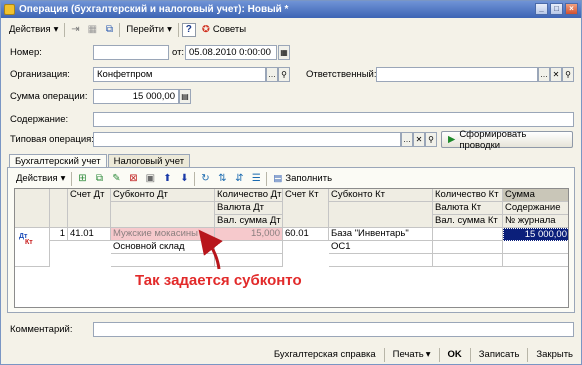 The height and width of the screenshot is (365, 582). Describe the element at coordinates (109, 30) in the screenshot. I see `structure-icon: ⧉` at that location.